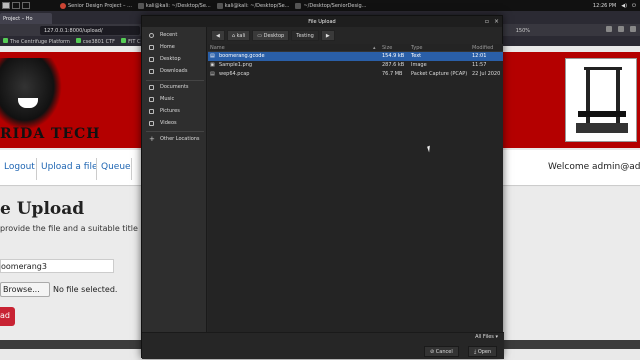 The height and width of the screenshot is (360, 640). What do you see at coordinates (355, 56) in the screenshot?
I see `file-row: ▤ boomerang.gcode 154.9 kB Text 12:01` at bounding box center [355, 56].